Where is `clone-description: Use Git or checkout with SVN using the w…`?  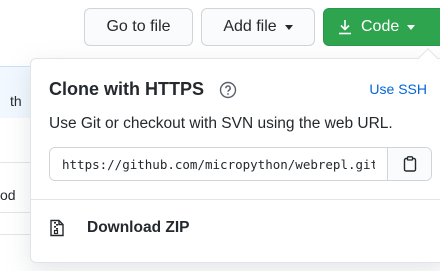 clone-description: Use Git or checkout with SVN using the w… is located at coordinates (221, 123).